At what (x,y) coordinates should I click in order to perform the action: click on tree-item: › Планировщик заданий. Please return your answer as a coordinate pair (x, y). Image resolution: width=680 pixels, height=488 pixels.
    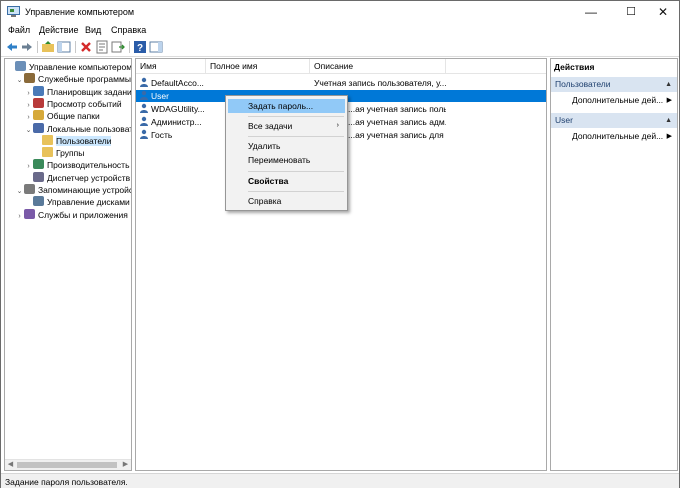
    Looking at the image, I should click on (78, 91).